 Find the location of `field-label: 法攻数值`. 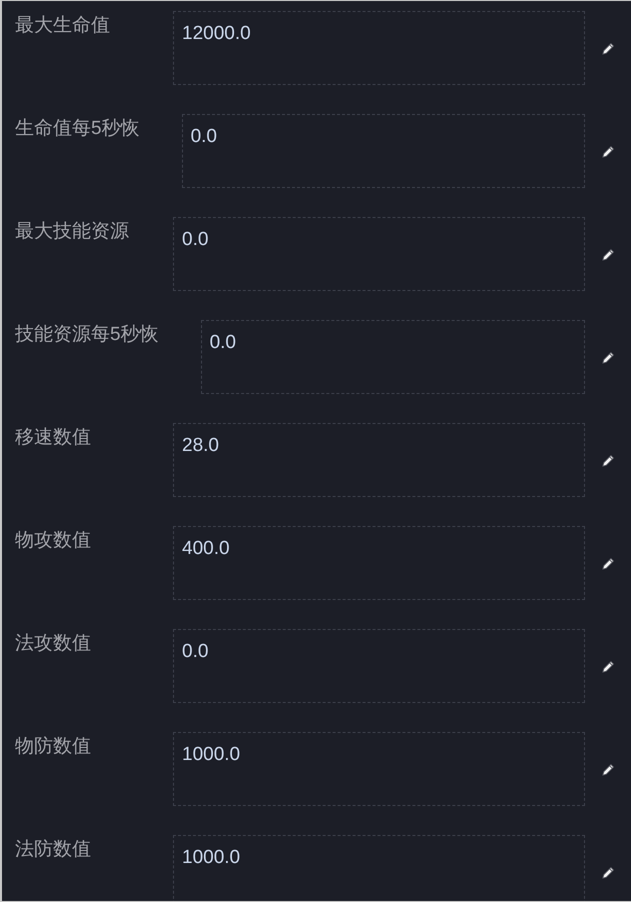

field-label: 法攻数值 is located at coordinates (53, 643).